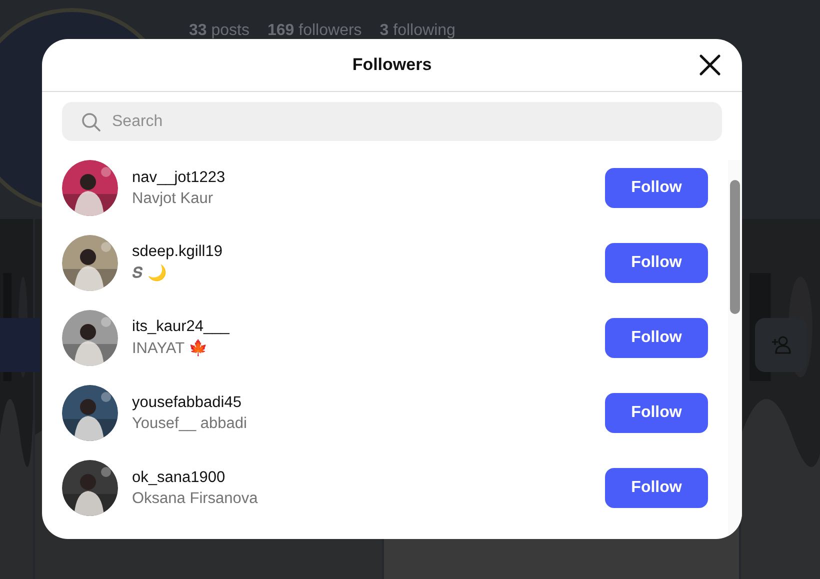 The width and height of the screenshot is (820, 579). What do you see at coordinates (710, 65) in the screenshot?
I see `close-icon` at bounding box center [710, 65].